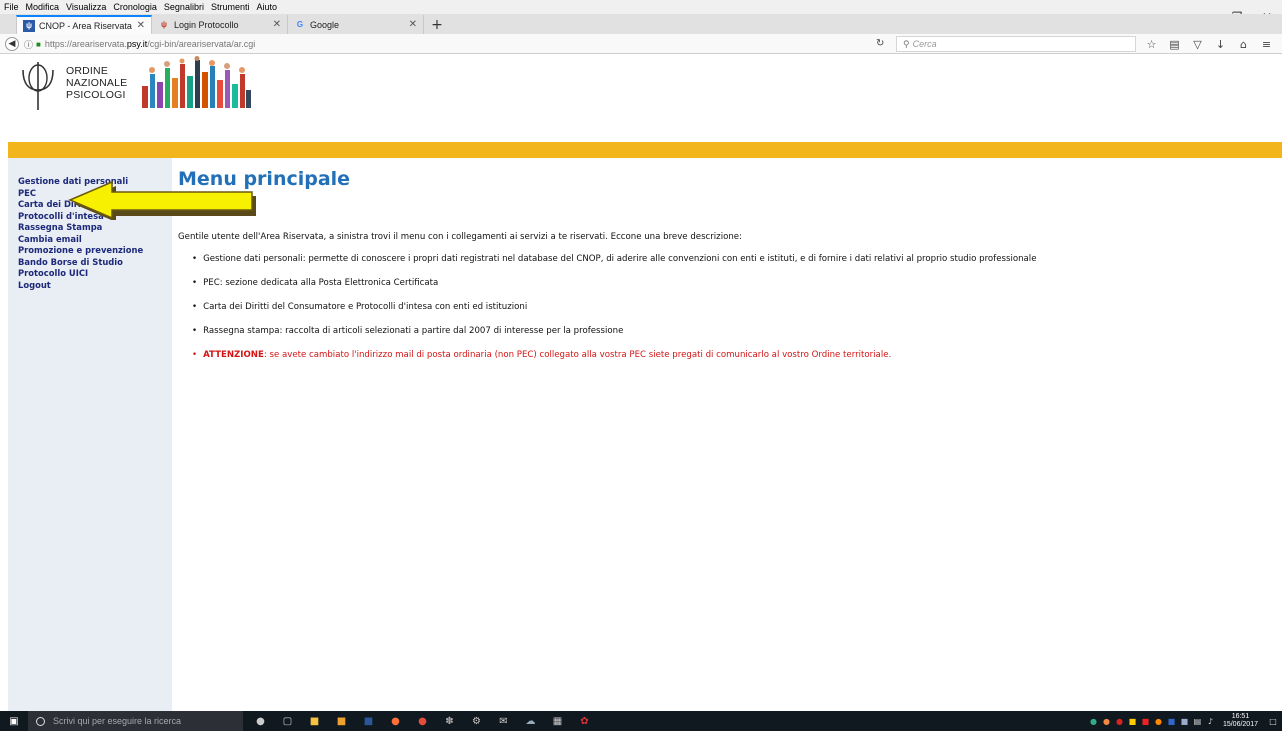  I want to click on home-icon: ⌂, so click(1243, 44).